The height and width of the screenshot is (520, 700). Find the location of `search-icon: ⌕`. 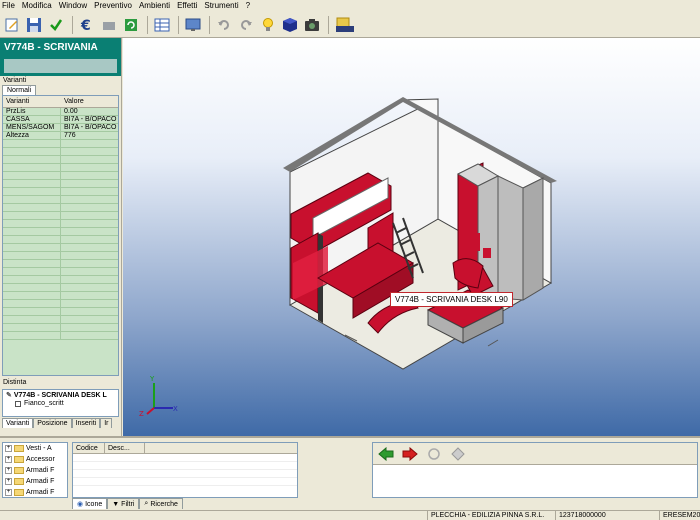

search-icon: ⌕ is located at coordinates (146, 503).